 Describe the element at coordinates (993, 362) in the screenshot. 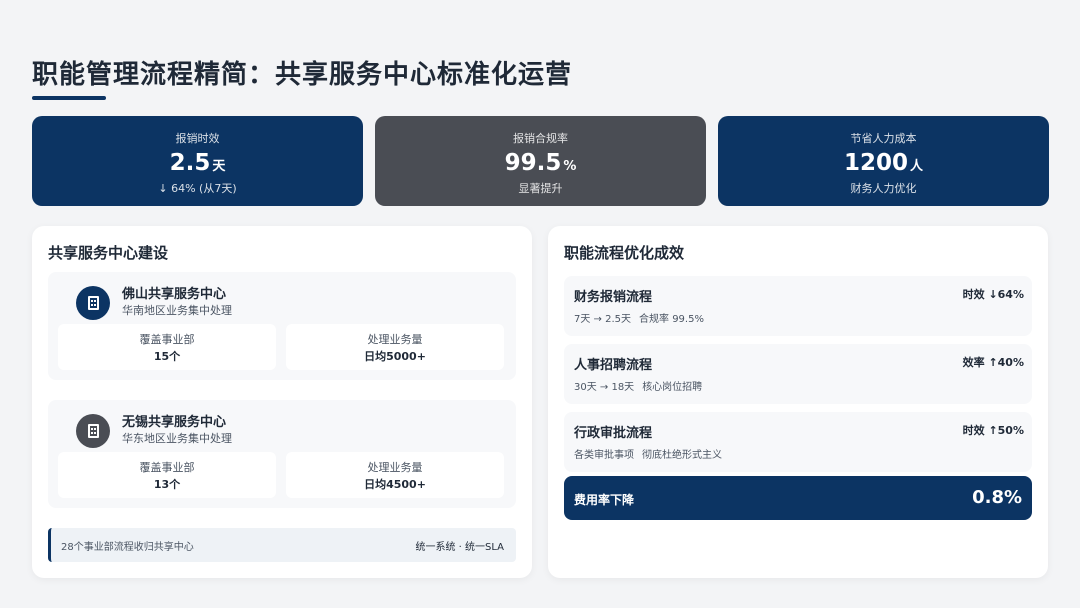

I see `flow-metric: 效率 ↑40%` at that location.